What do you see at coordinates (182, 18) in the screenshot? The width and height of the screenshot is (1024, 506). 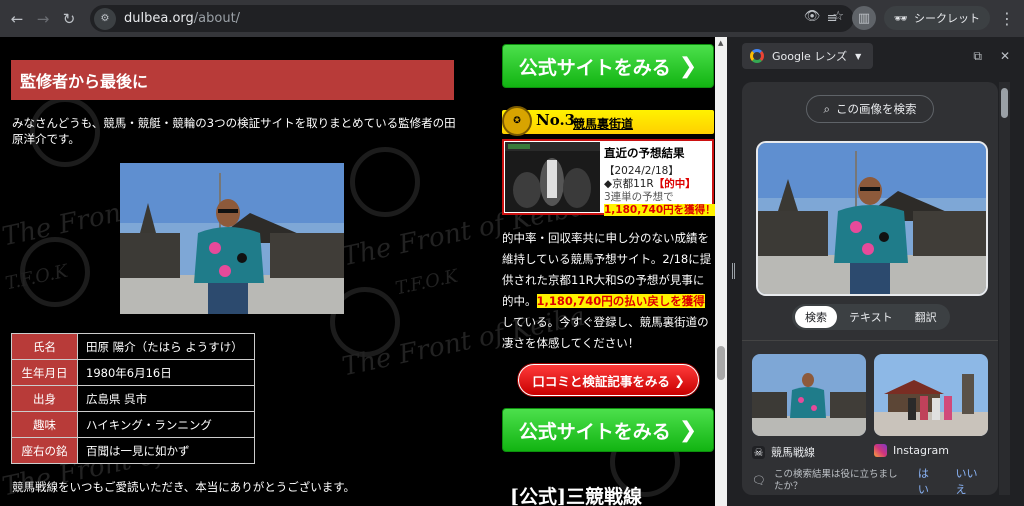 I see `url-text: dulbea.org/about/` at bounding box center [182, 18].